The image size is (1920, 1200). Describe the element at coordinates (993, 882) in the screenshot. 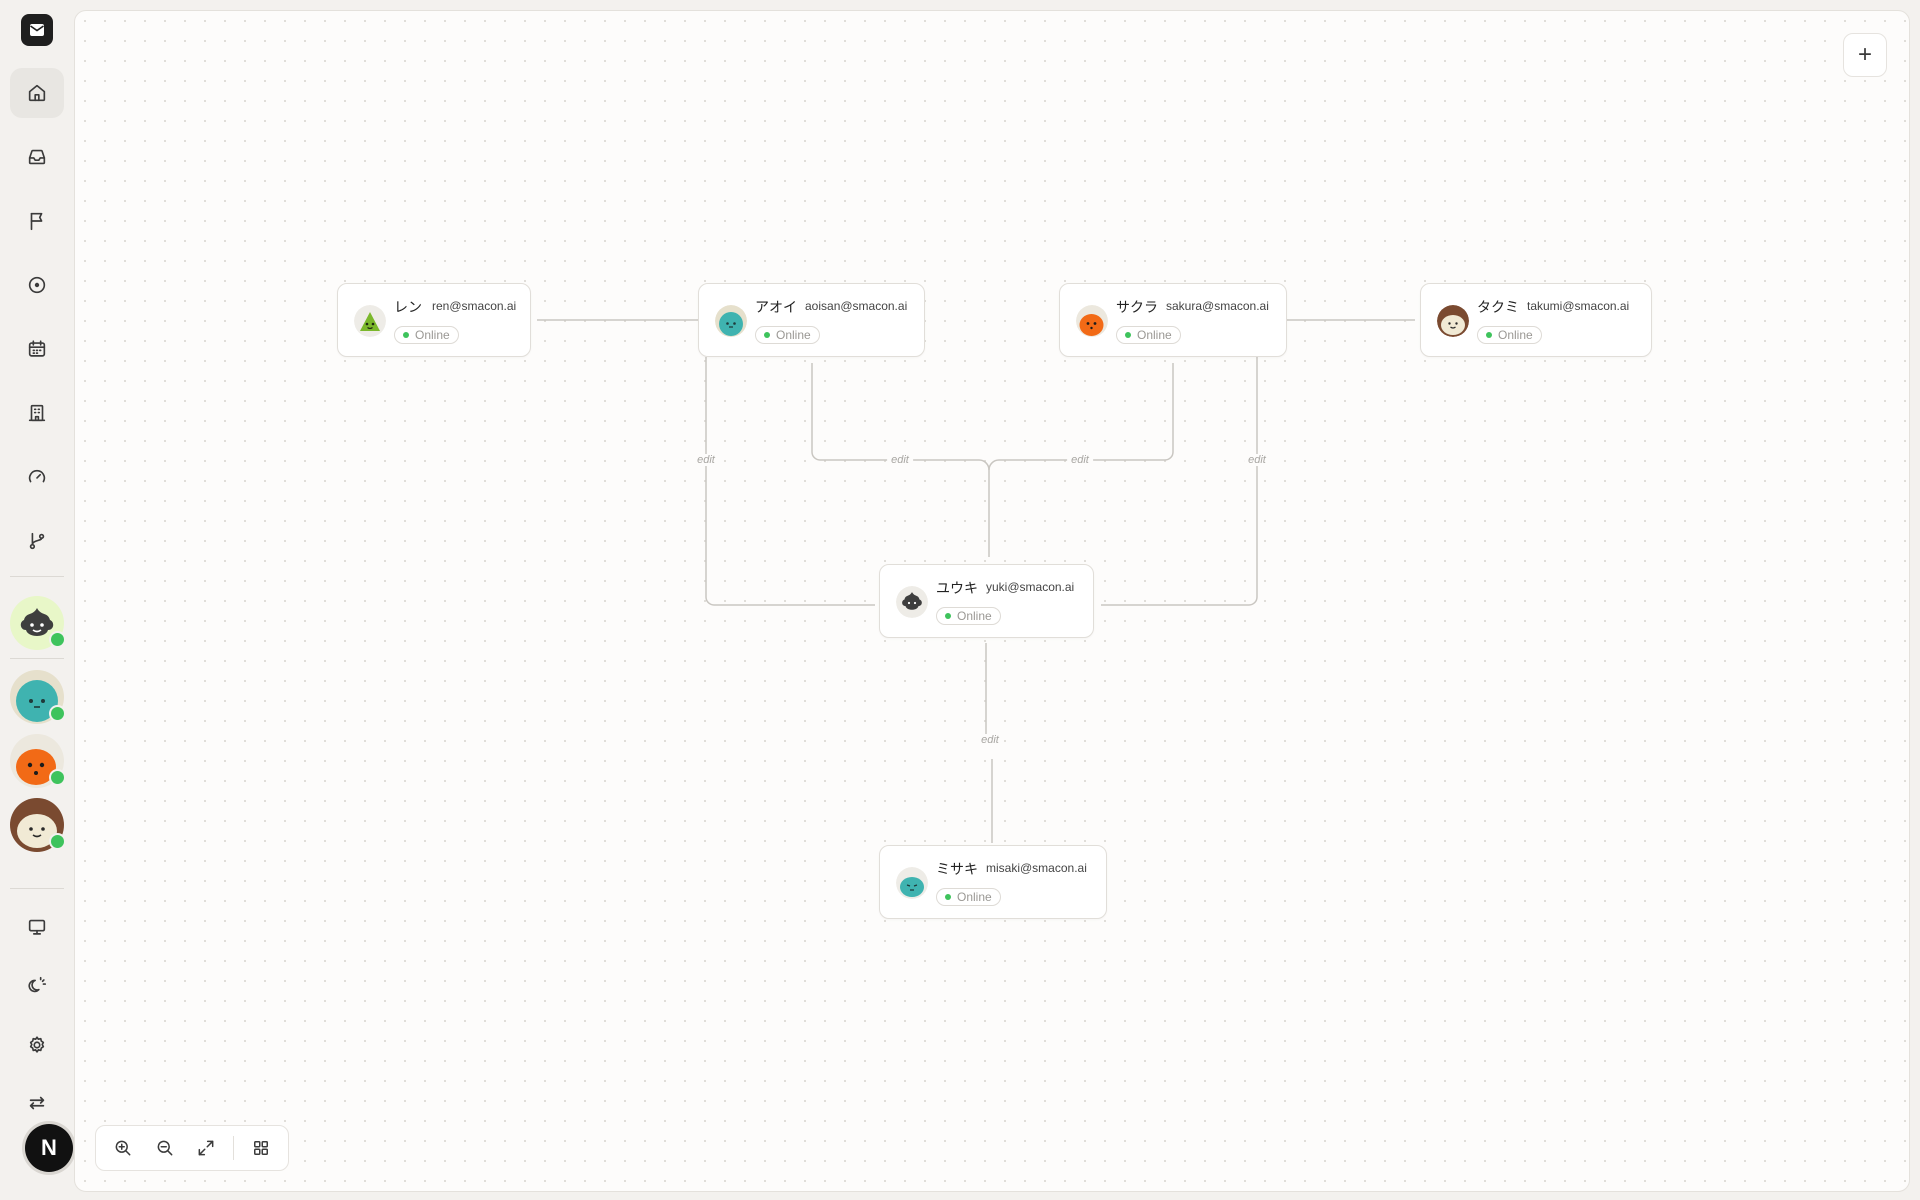

I see `agent-node-misaki: ミサキ misaki@smacon.ai Online` at that location.